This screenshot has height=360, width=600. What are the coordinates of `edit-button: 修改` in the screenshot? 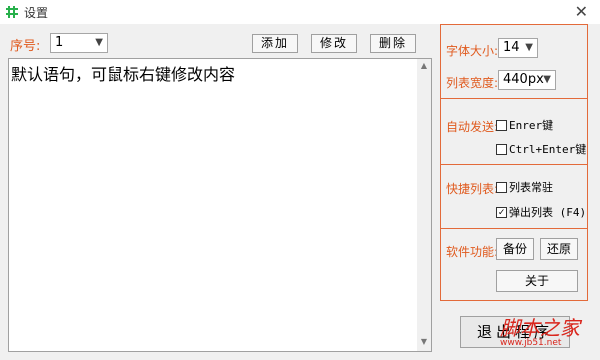 It's located at (334, 43).